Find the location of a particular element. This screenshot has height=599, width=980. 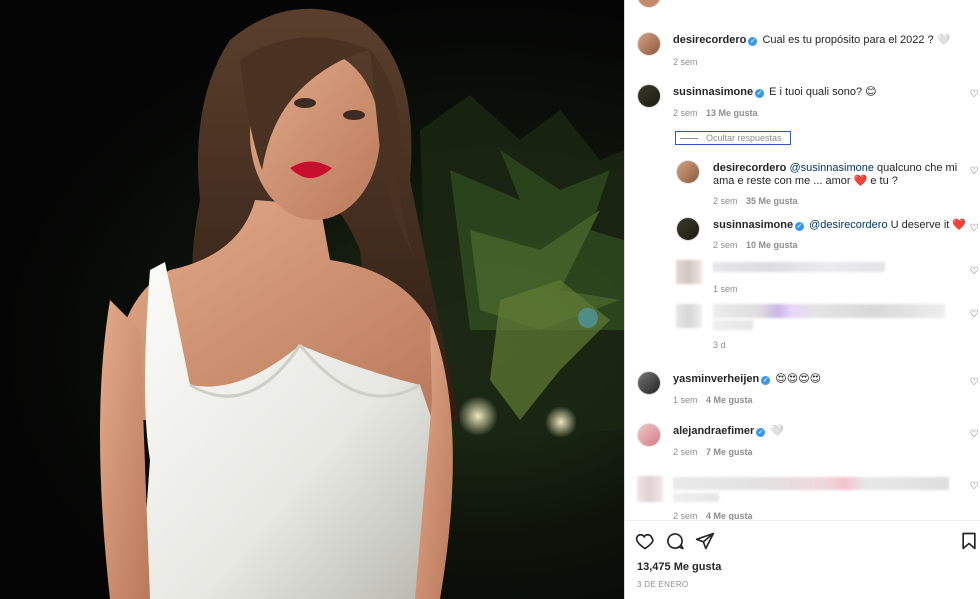

hide-replies-label: Ocultar respuestas is located at coordinates (744, 138).